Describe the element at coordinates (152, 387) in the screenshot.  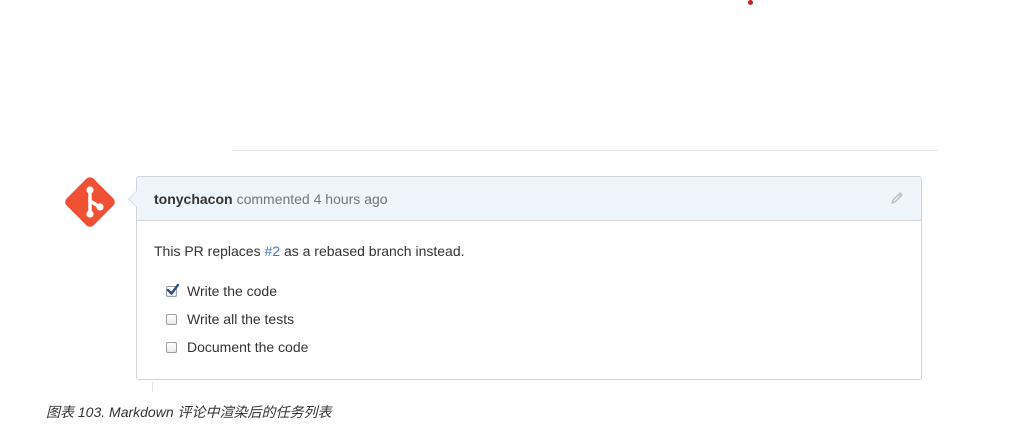
I see `timeline-line` at that location.